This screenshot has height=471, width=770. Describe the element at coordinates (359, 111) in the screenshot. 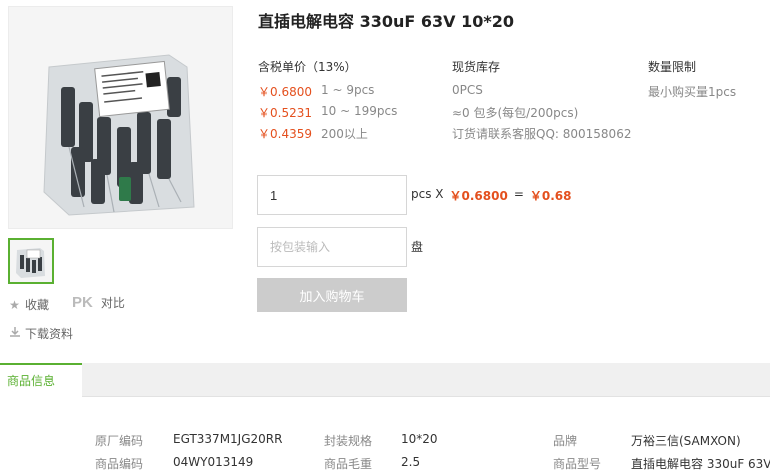

I see `tier-qty: 10 ~ 199pcs` at that location.